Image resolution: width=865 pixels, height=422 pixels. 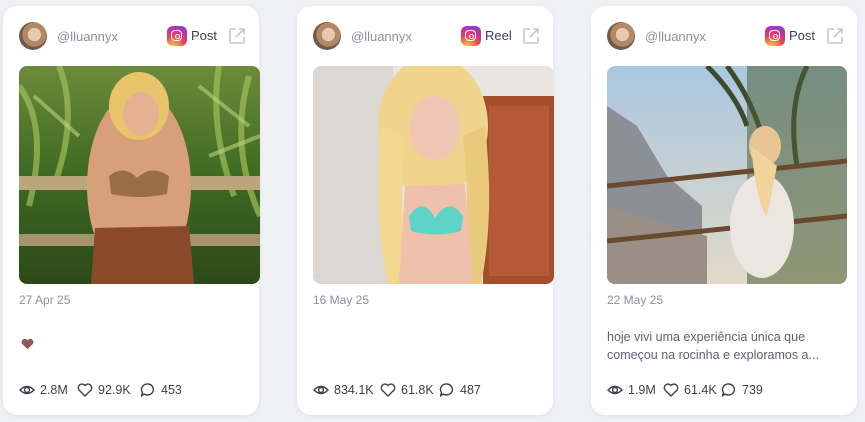 I want to click on views-stat: 1.9M, so click(x=631, y=390).